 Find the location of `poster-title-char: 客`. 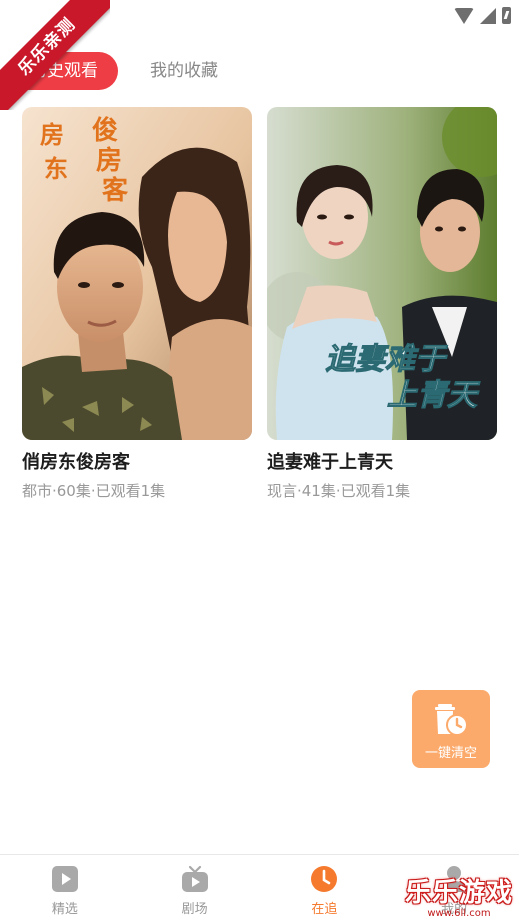

poster-title-char: 客 is located at coordinates (115, 190).